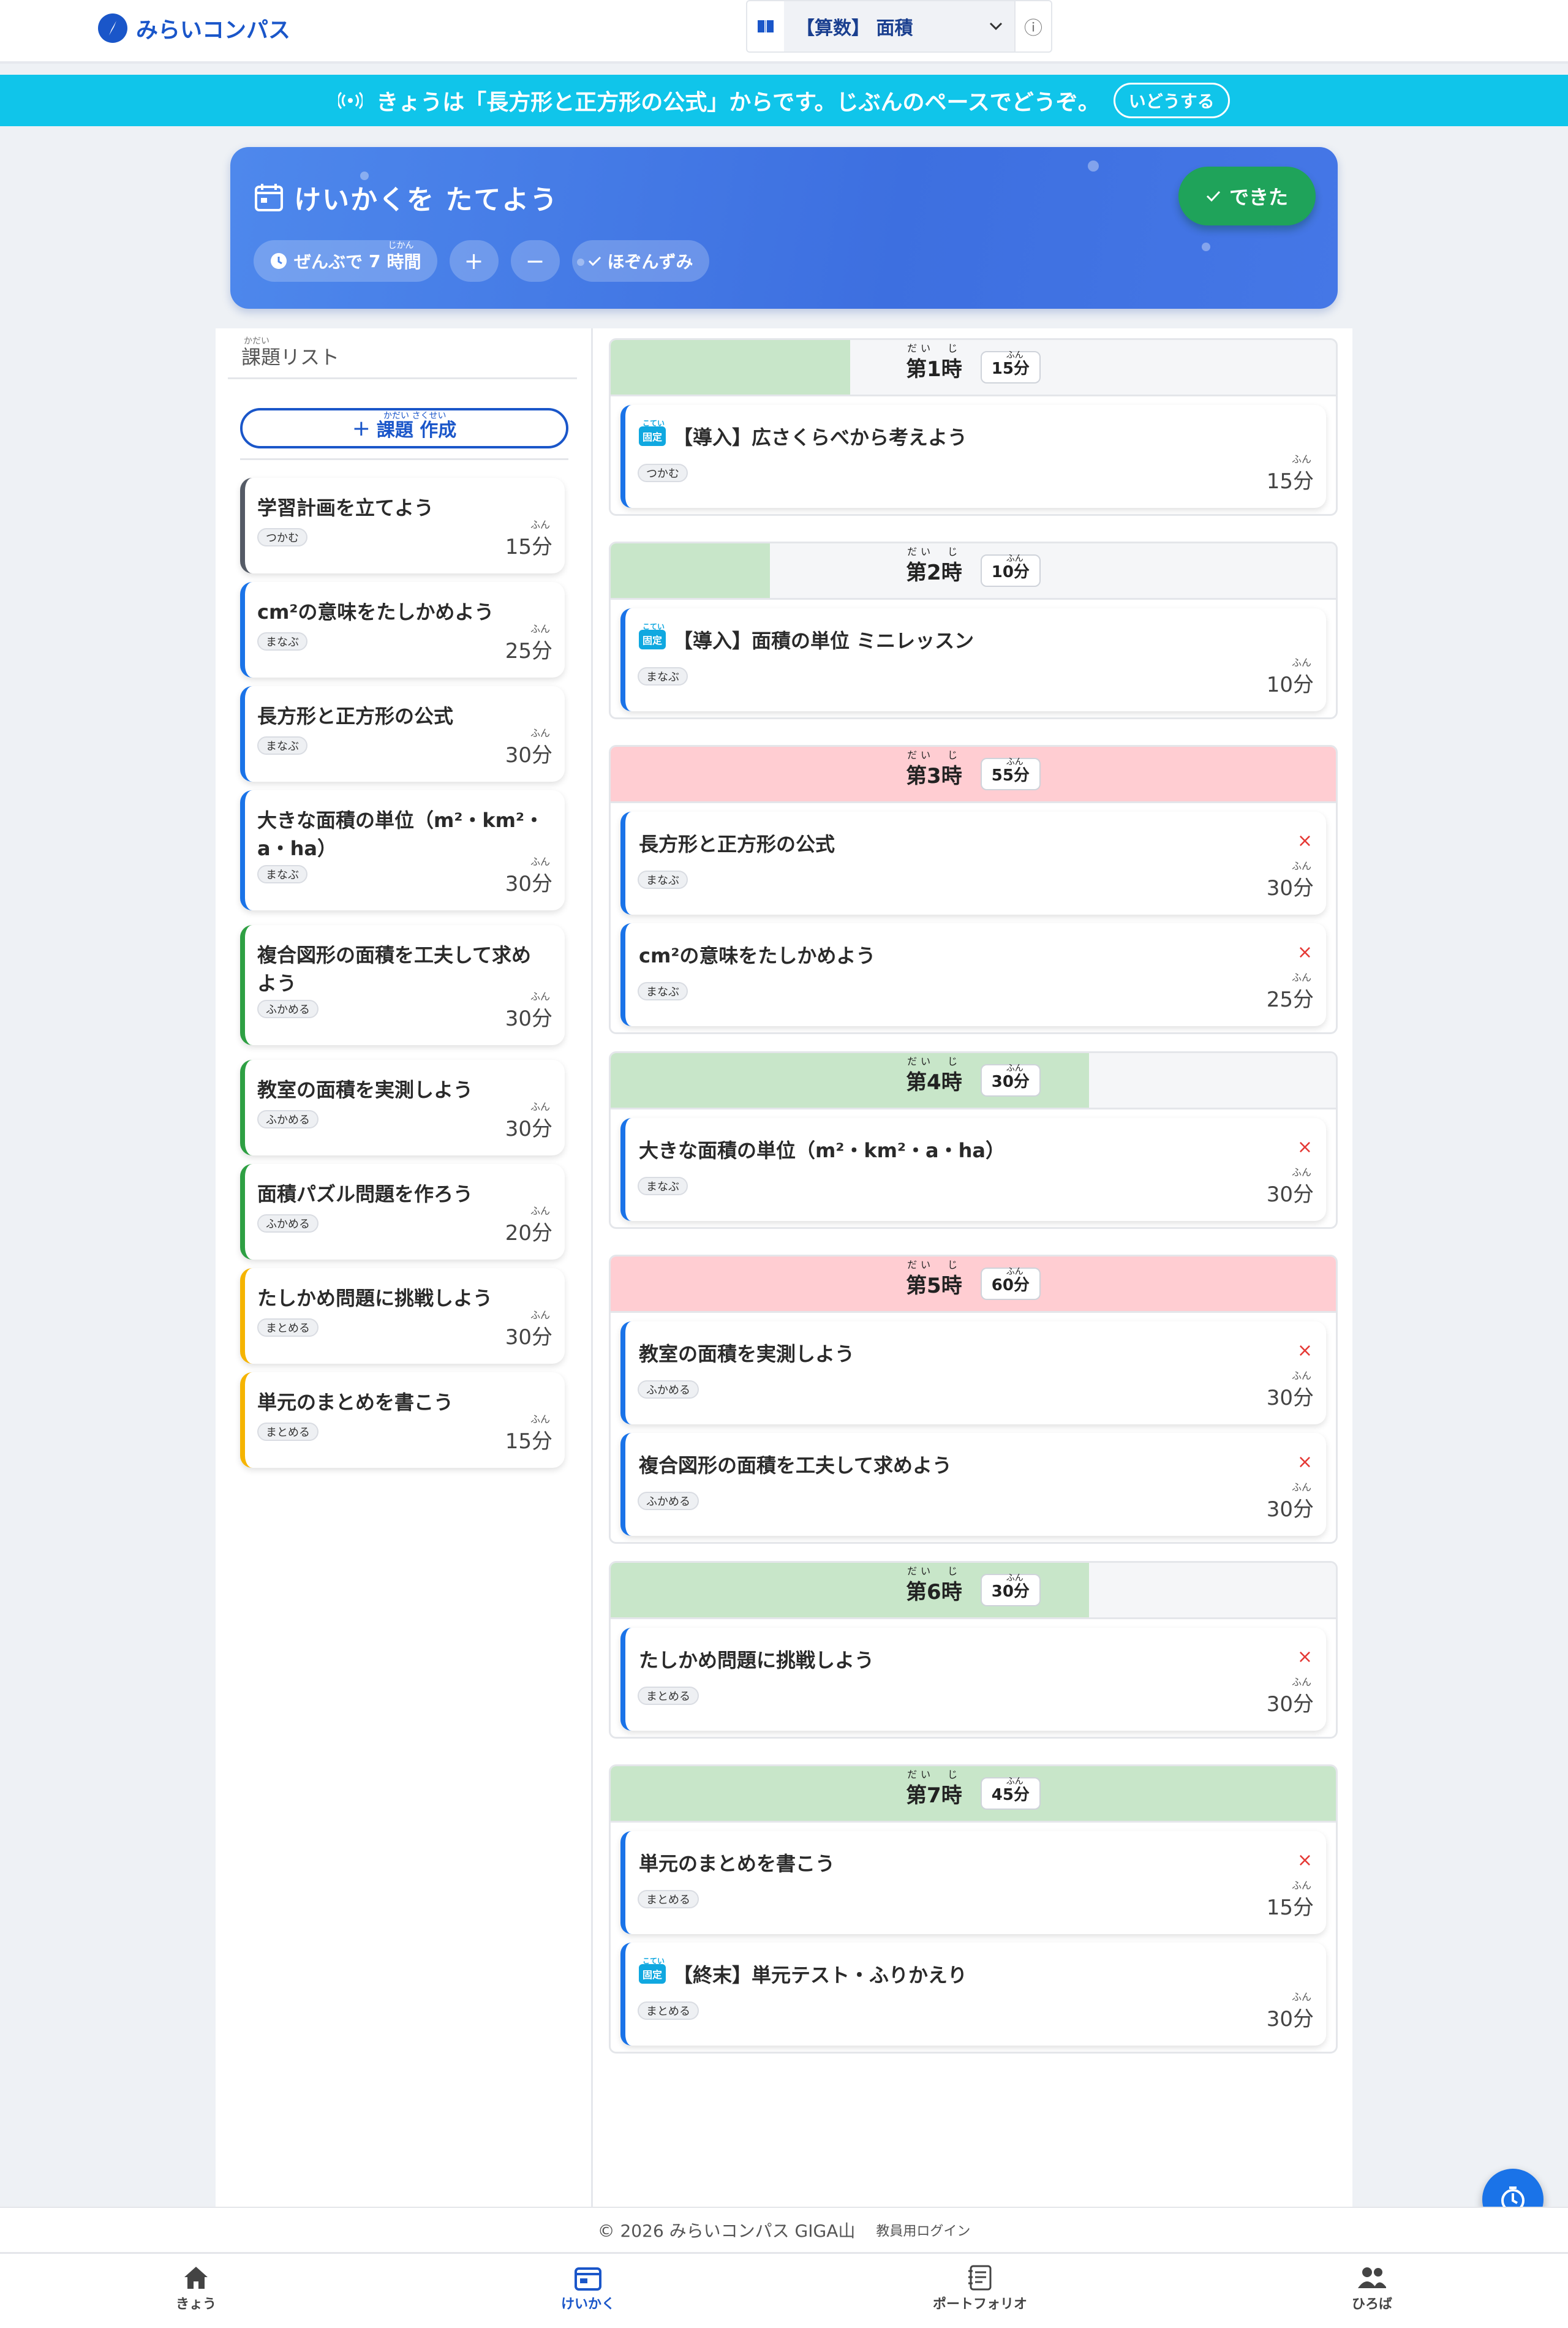  I want to click on top-bar: みらいコンパス 【算数】 面積 ⓘ, so click(784, 32).